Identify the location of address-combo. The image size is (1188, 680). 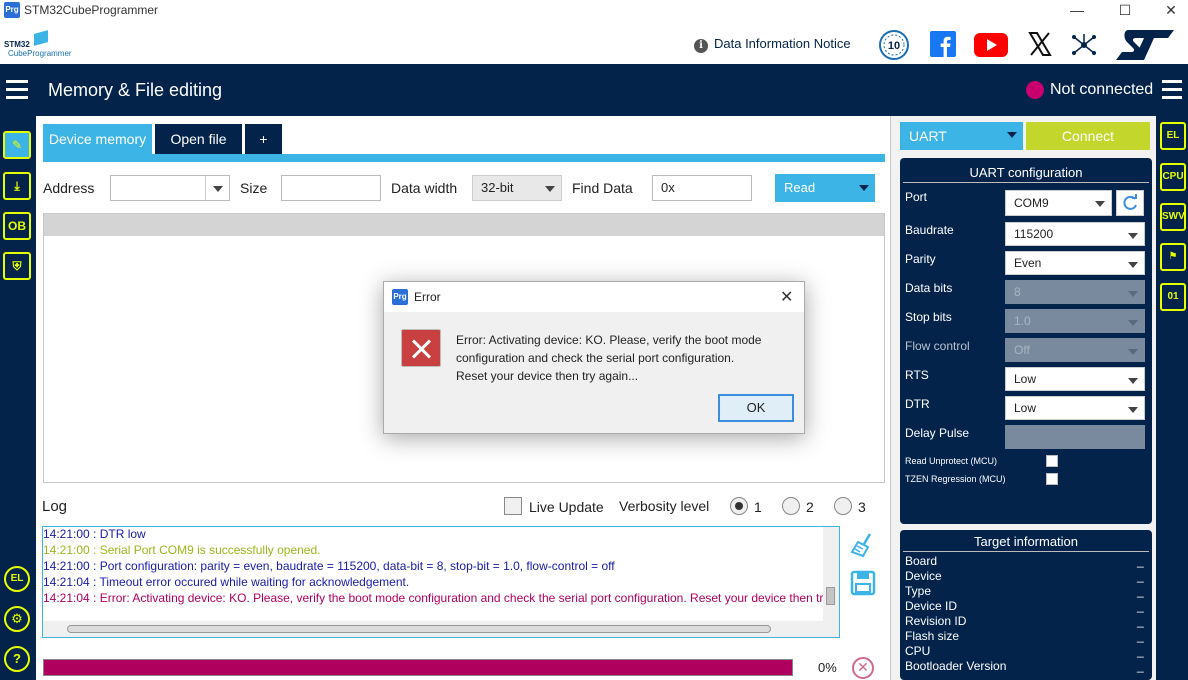
(170, 188).